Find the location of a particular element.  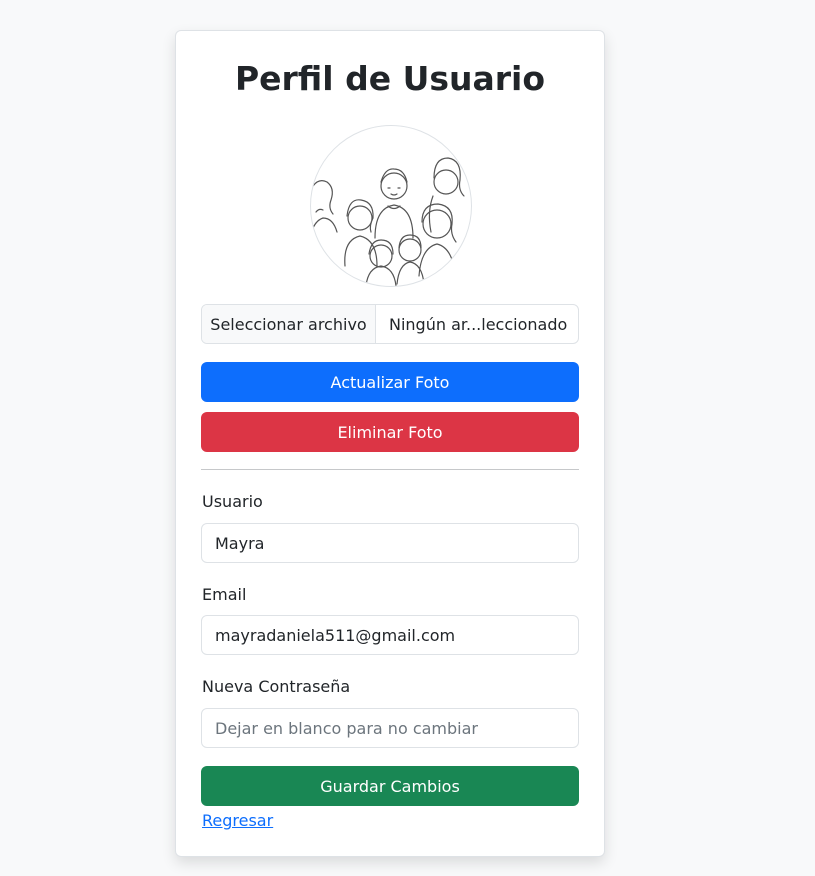

username-label: Usuario is located at coordinates (232, 501).